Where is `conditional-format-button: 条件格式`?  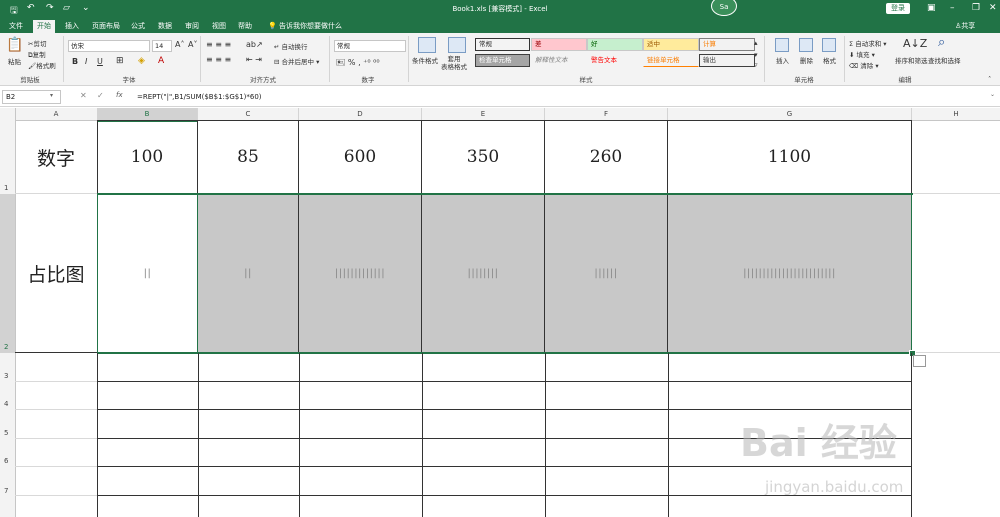 conditional-format-button: 条件格式 is located at coordinates (425, 60).